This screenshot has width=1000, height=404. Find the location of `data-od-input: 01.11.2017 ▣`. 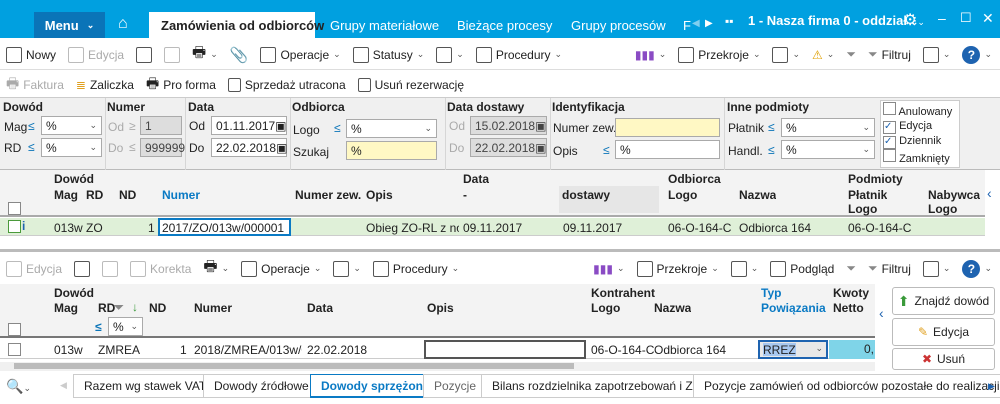

data-od-input: 01.11.2017 ▣ is located at coordinates (249, 125).